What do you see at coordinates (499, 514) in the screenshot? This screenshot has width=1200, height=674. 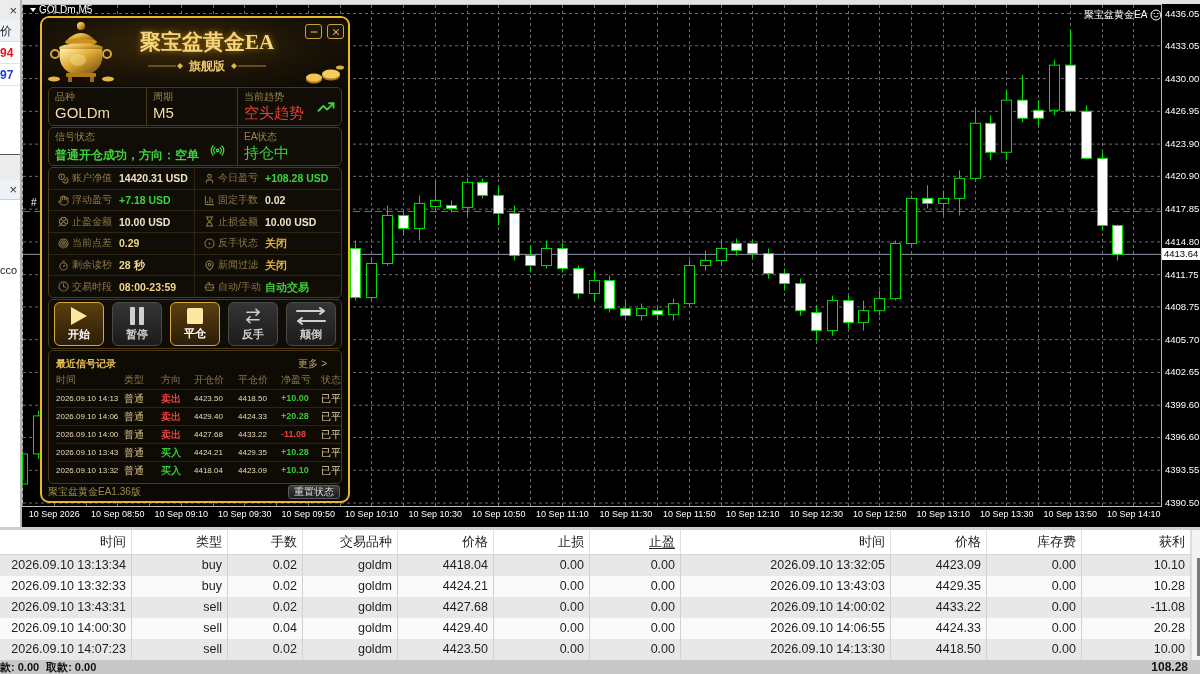 I see `time-label: 10 Sep 10:50` at bounding box center [499, 514].